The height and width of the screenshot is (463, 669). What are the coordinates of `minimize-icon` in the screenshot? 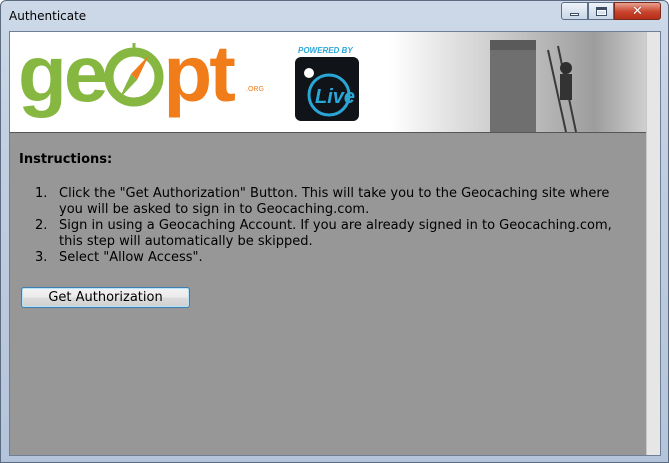 It's located at (574, 14).